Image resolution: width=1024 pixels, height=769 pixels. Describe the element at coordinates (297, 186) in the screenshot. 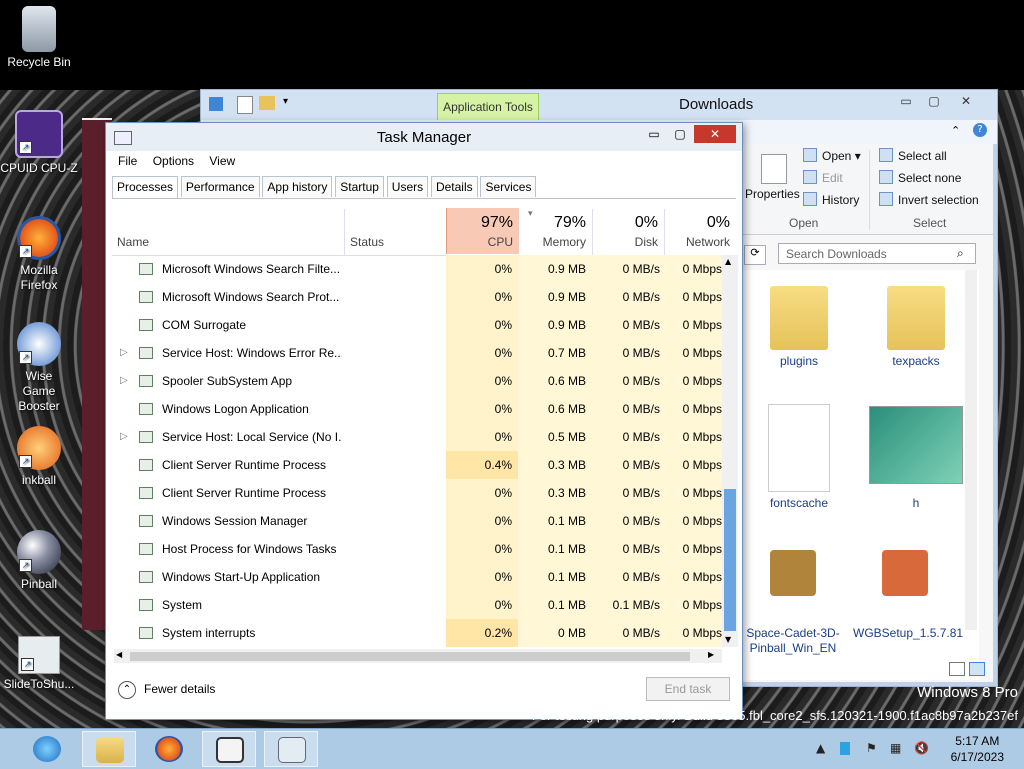

I see `tab-app-history: App history` at that location.